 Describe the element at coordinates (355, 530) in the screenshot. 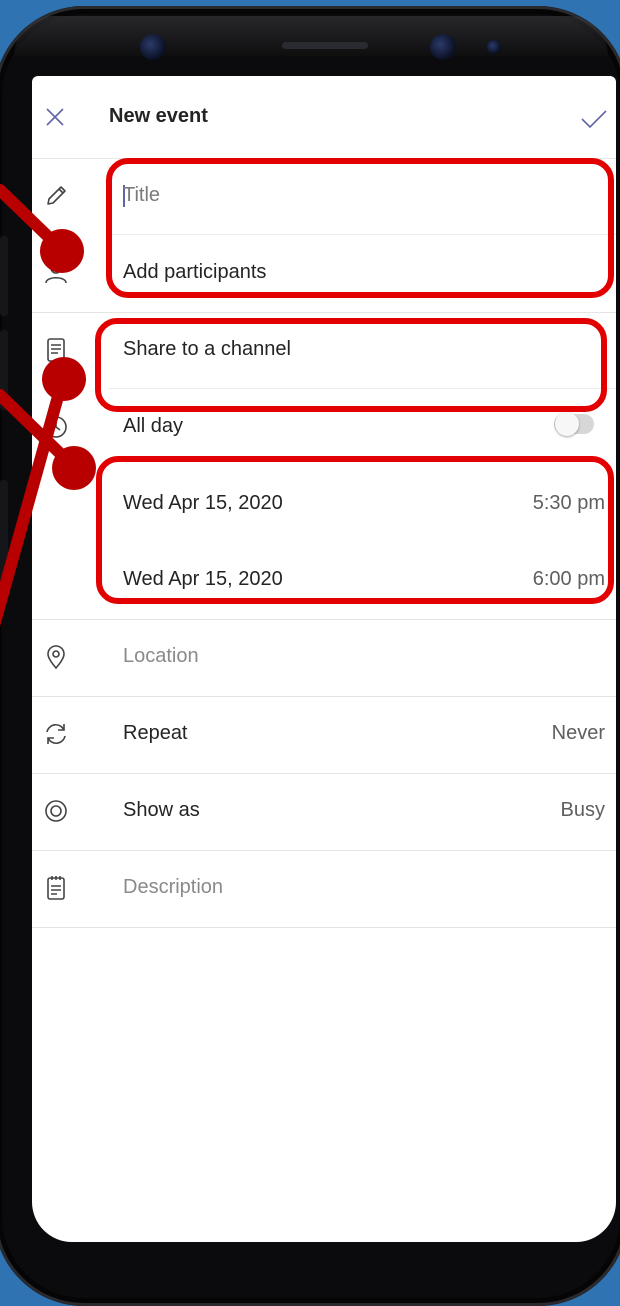

I see `annotation-box-datetime` at that location.